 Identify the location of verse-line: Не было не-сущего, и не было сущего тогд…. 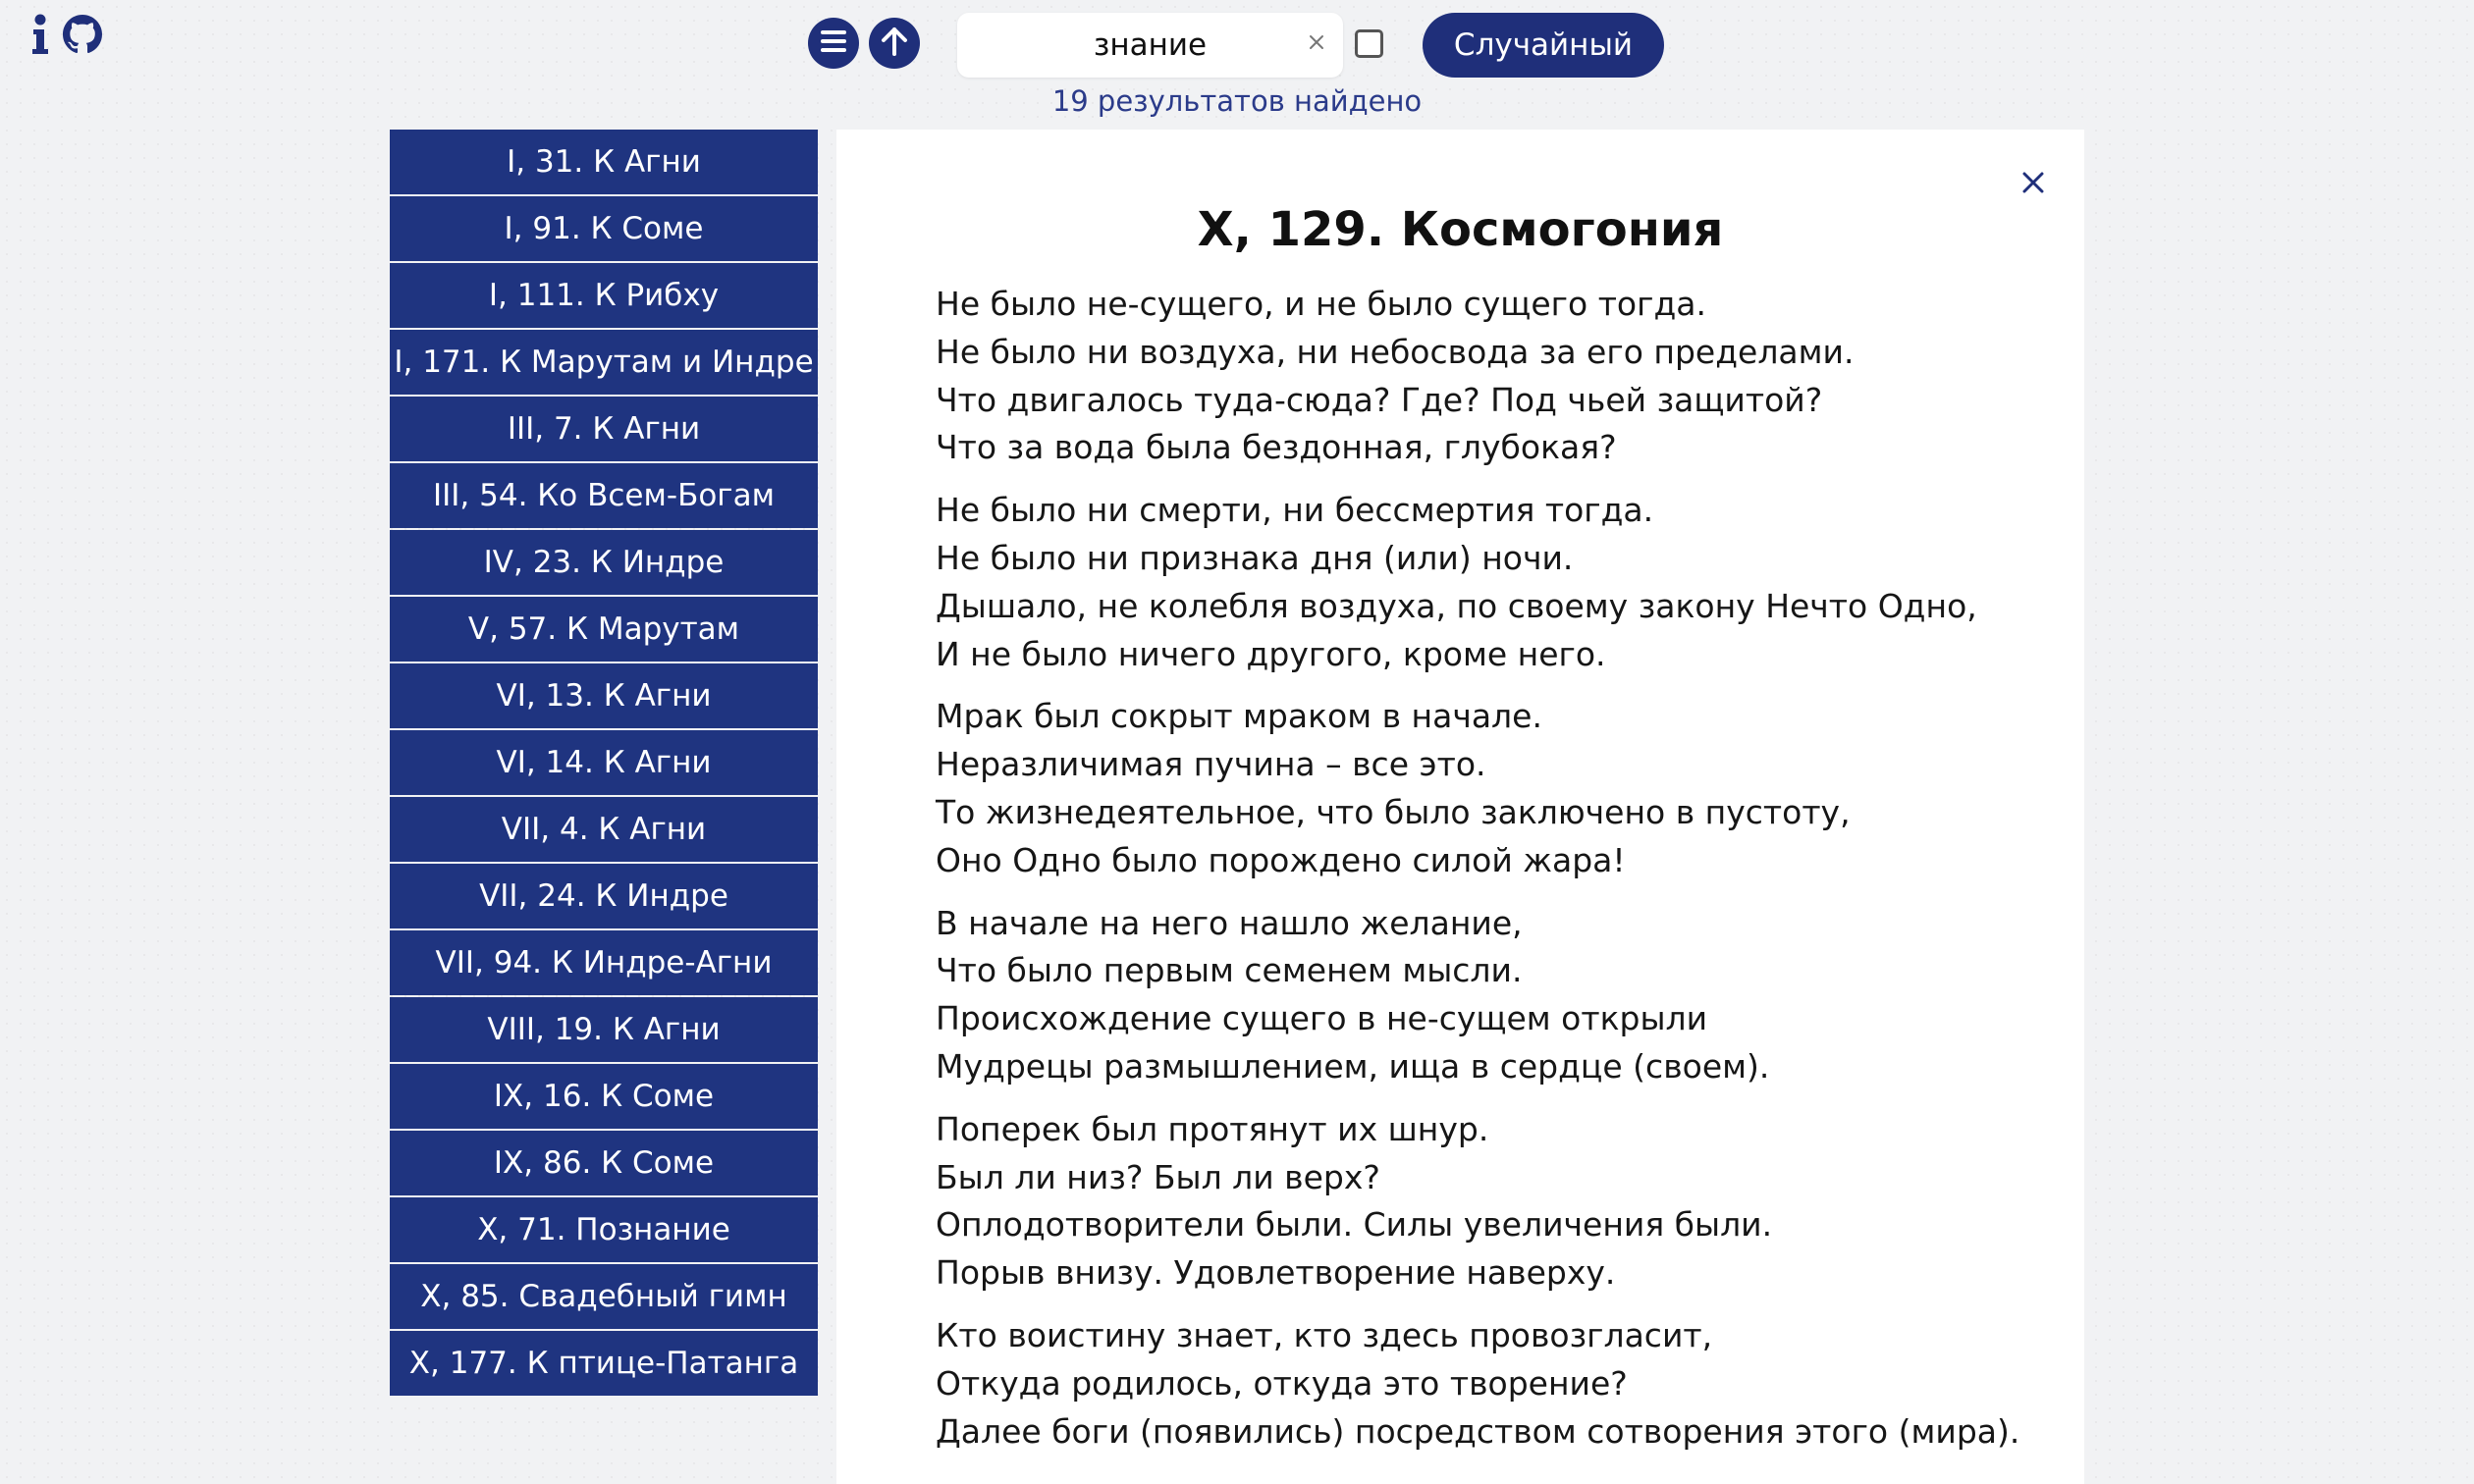
(1321, 304).